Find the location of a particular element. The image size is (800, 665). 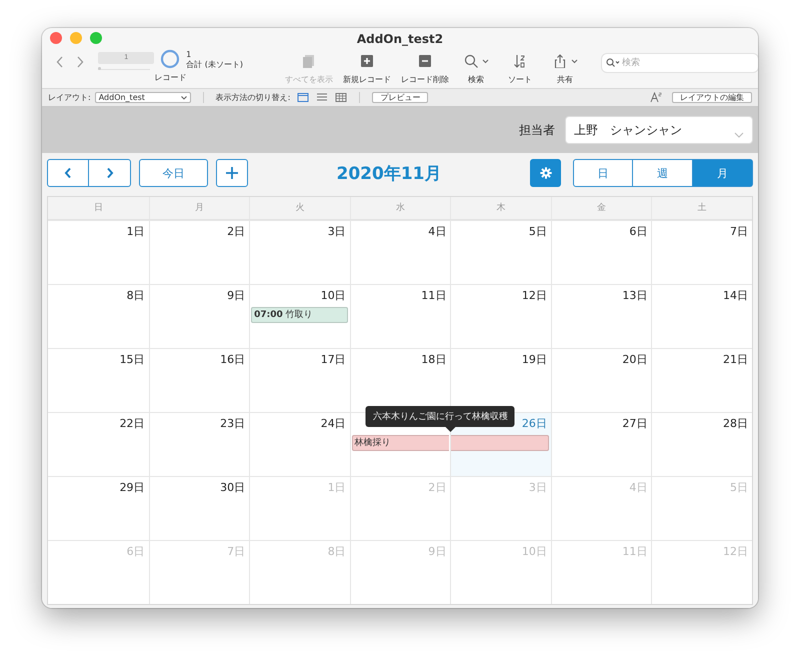

view-tab: 日 is located at coordinates (603, 173).